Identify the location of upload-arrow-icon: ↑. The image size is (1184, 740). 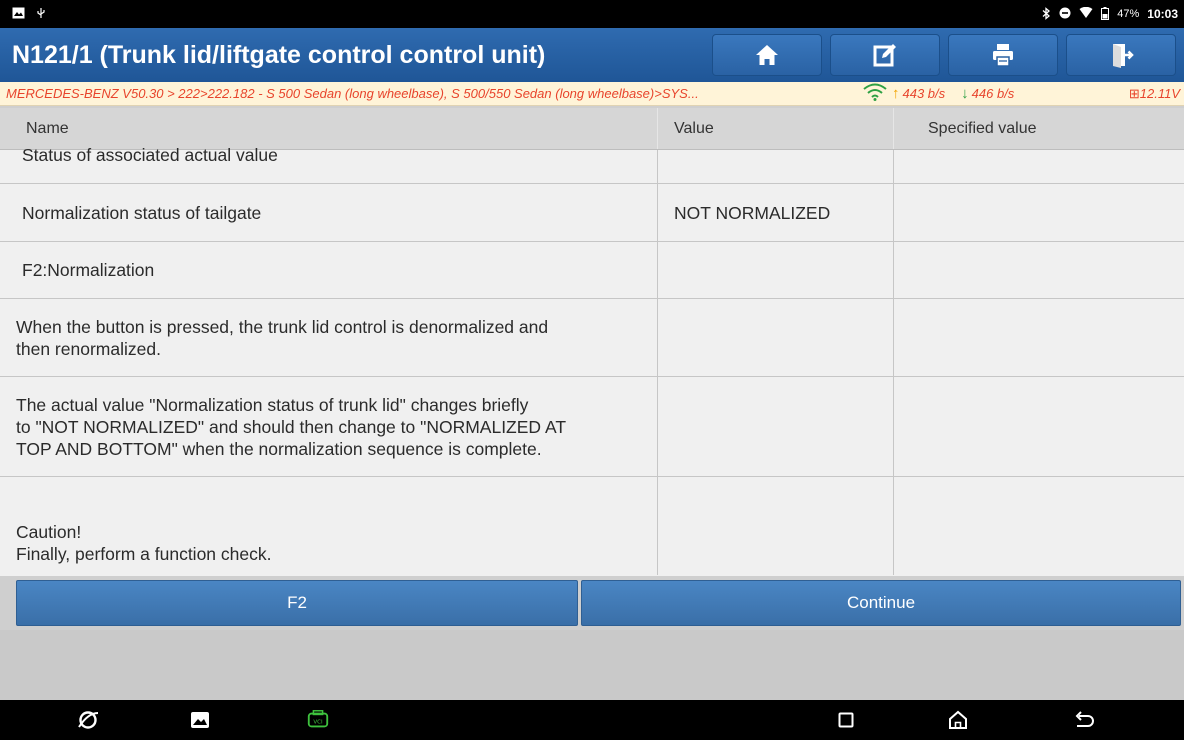
(896, 93).